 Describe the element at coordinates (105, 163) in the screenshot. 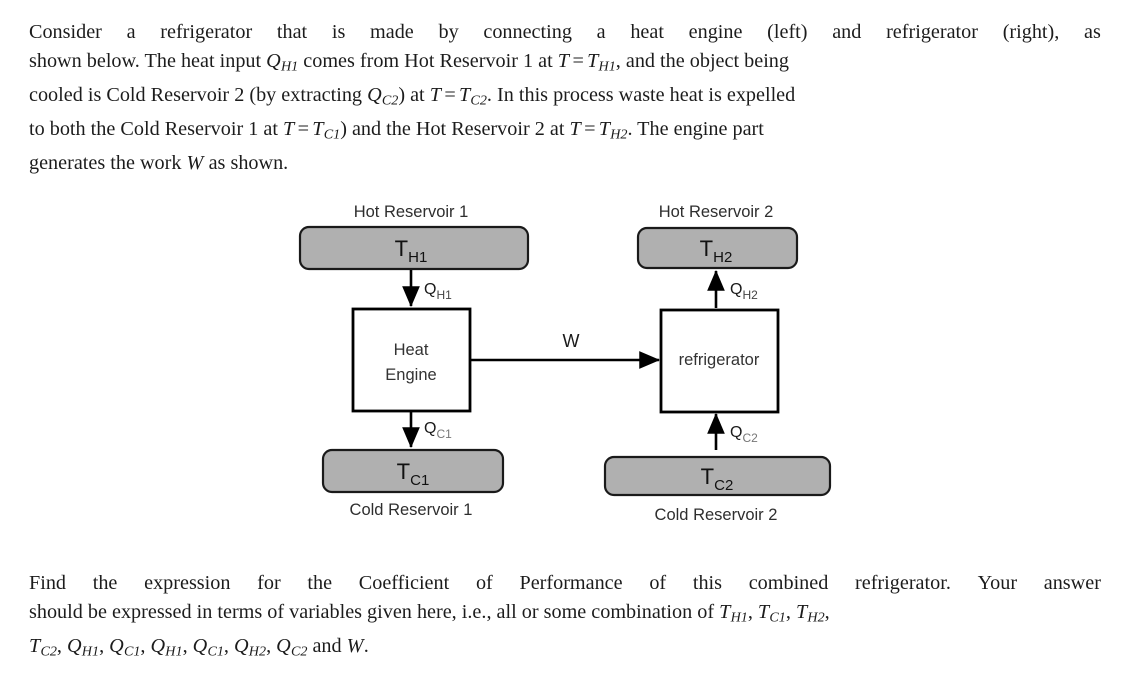

I see `text-run: generates the work` at that location.